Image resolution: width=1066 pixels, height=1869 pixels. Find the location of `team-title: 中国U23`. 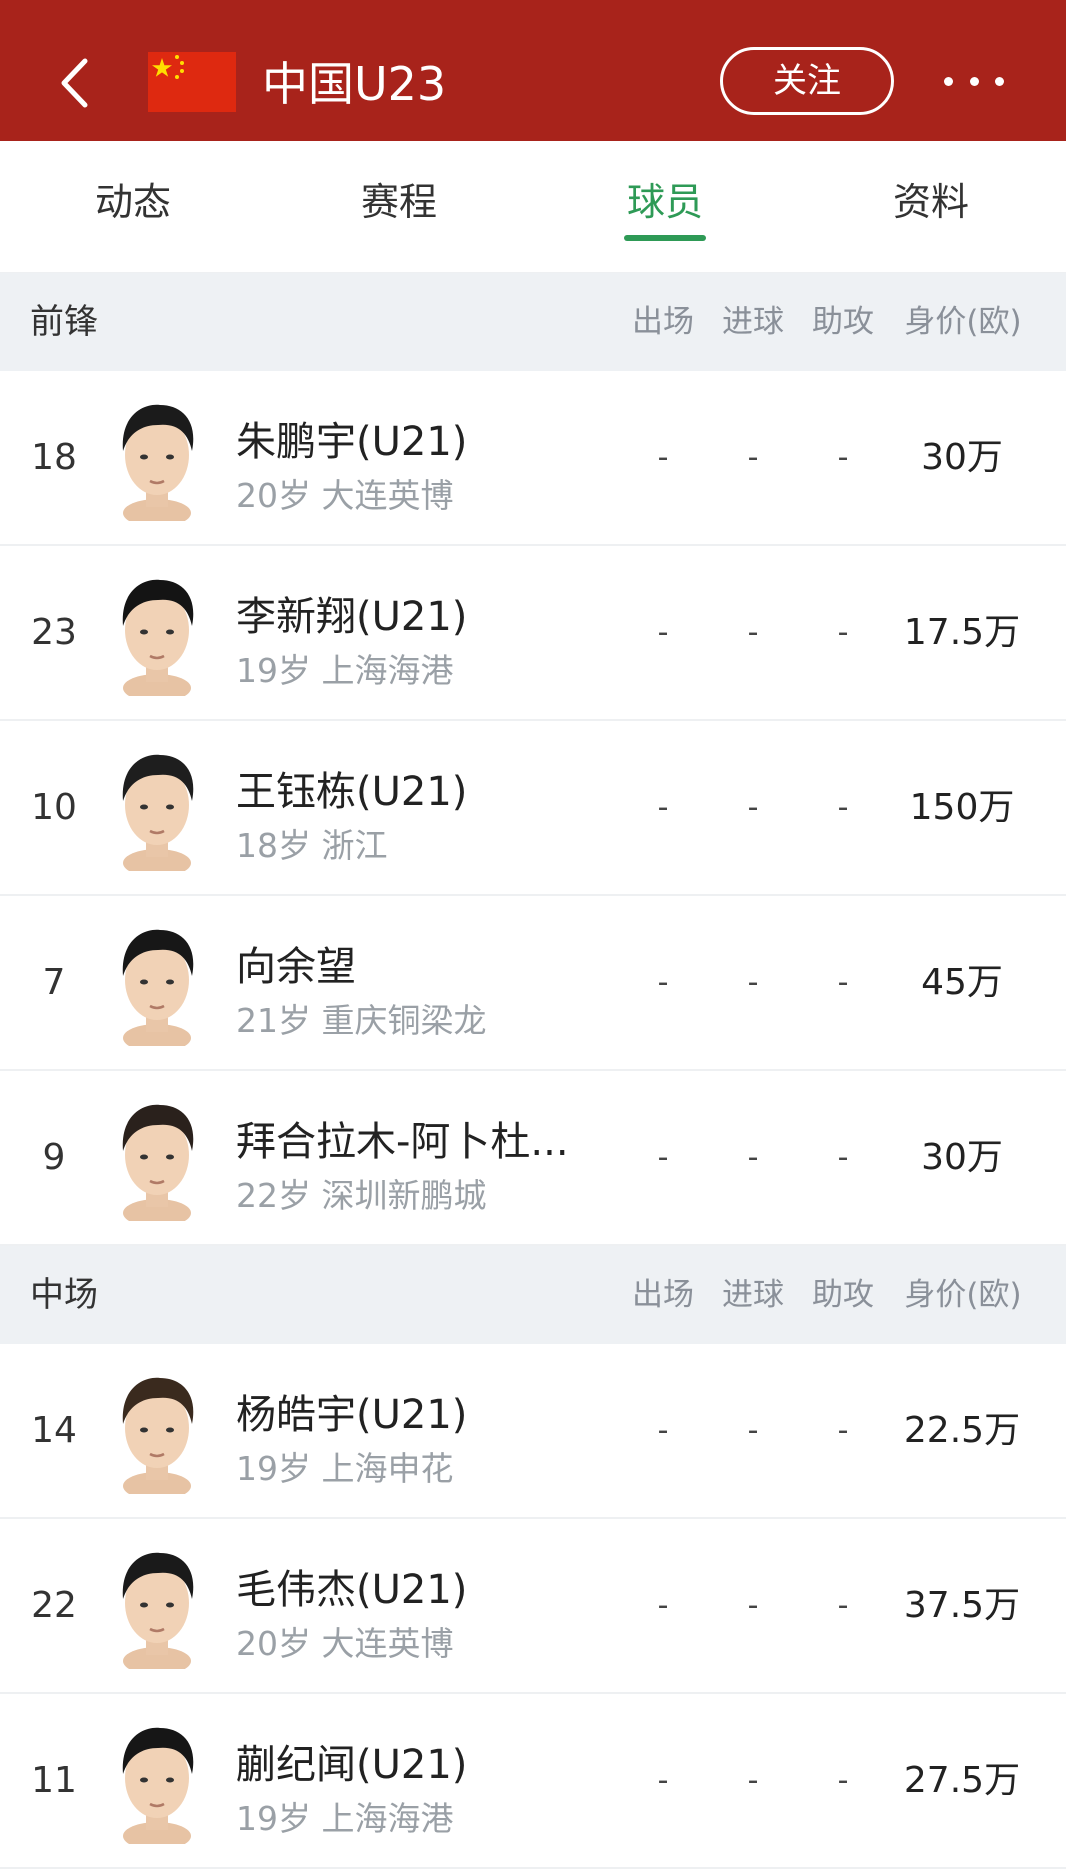

team-title: 中国U23 is located at coordinates (354, 84).